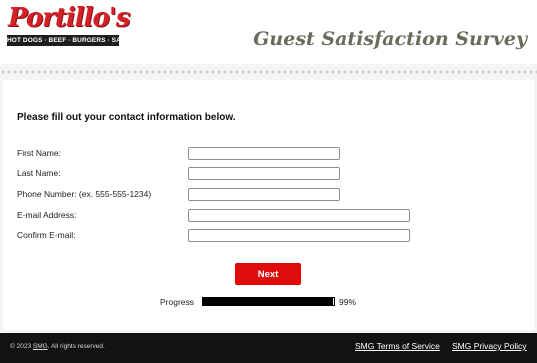 The height and width of the screenshot is (363, 537). What do you see at coordinates (268, 274) in the screenshot?
I see `next-button: Next` at bounding box center [268, 274].